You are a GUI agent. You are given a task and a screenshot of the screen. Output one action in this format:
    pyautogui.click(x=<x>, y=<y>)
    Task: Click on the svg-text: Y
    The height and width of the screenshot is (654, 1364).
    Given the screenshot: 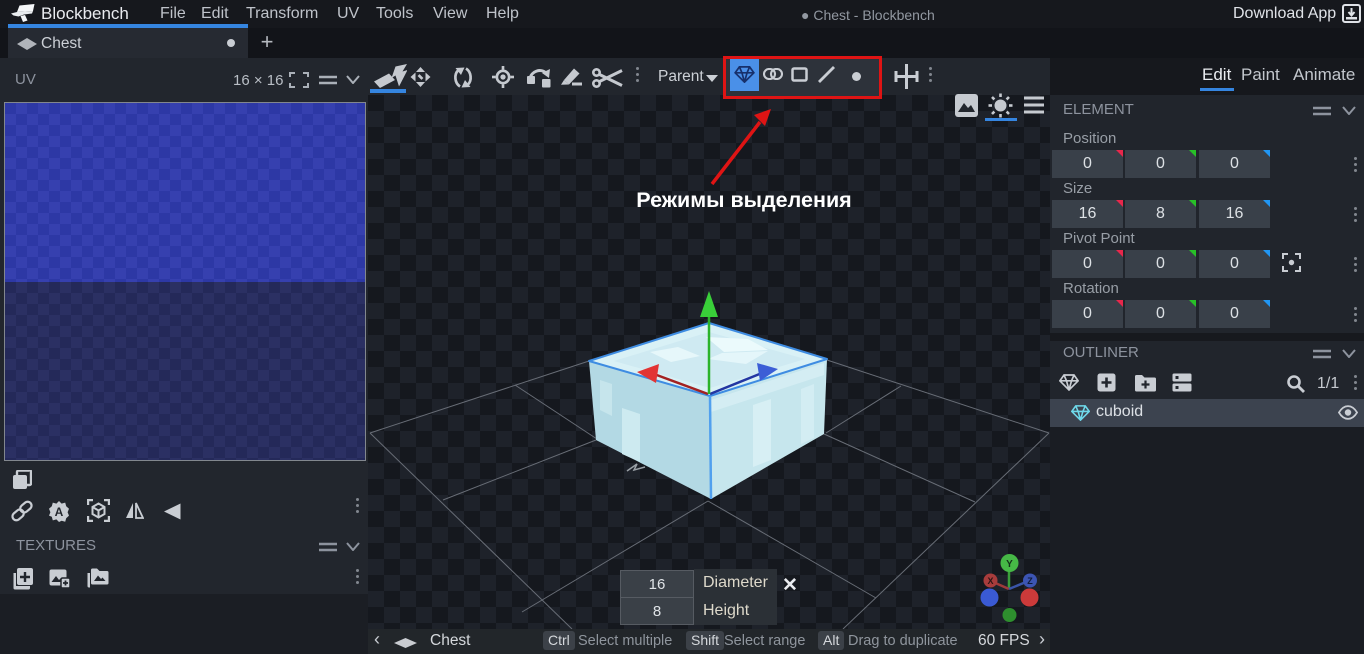 What is the action you would take?
    pyautogui.click(x=1009, y=564)
    